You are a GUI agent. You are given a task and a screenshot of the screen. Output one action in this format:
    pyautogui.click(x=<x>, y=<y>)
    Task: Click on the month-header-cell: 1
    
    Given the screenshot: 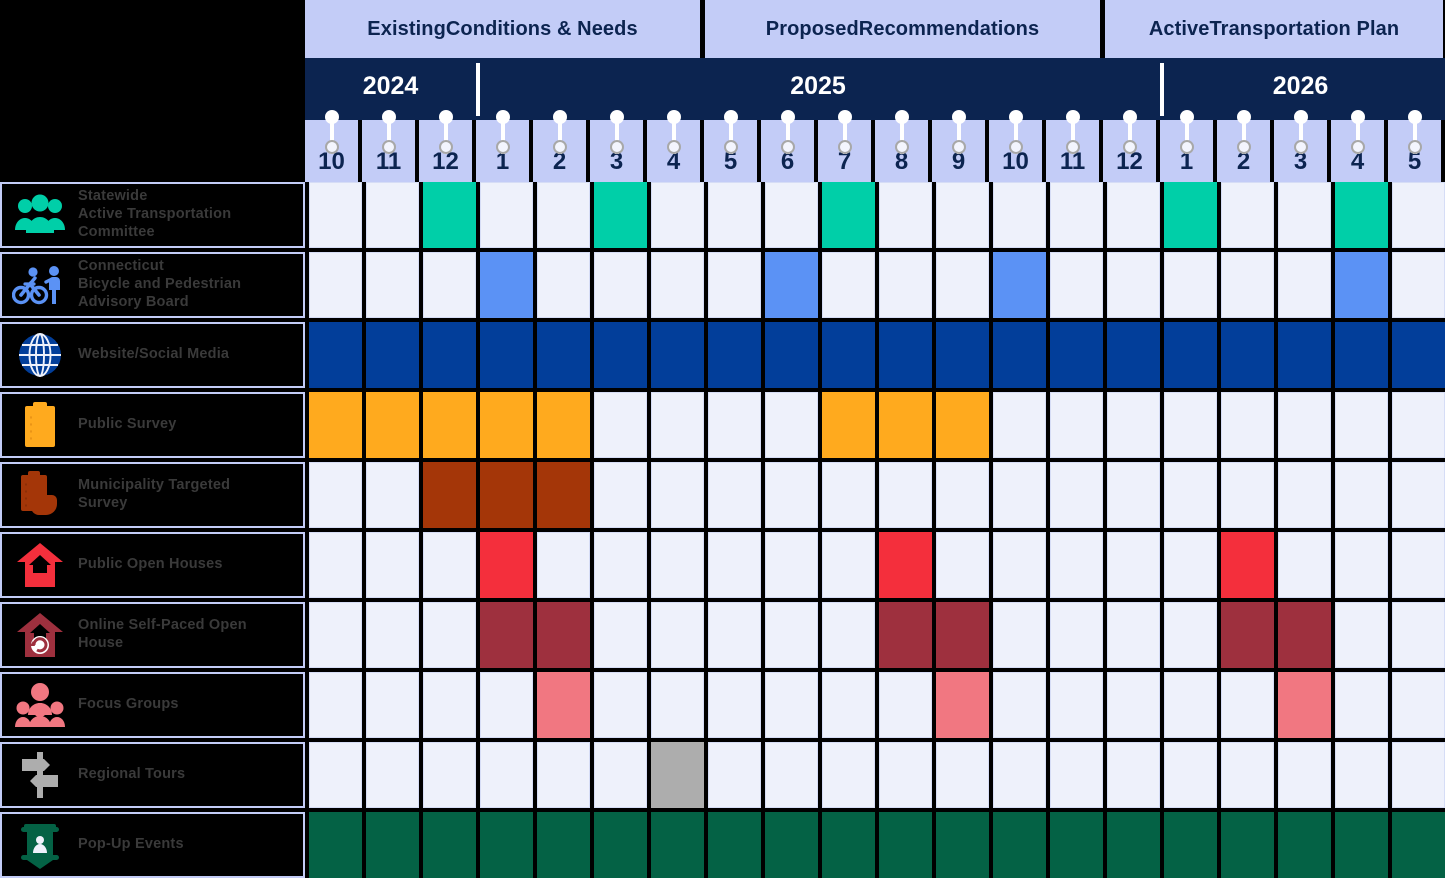 What is the action you would take?
    pyautogui.click(x=502, y=151)
    